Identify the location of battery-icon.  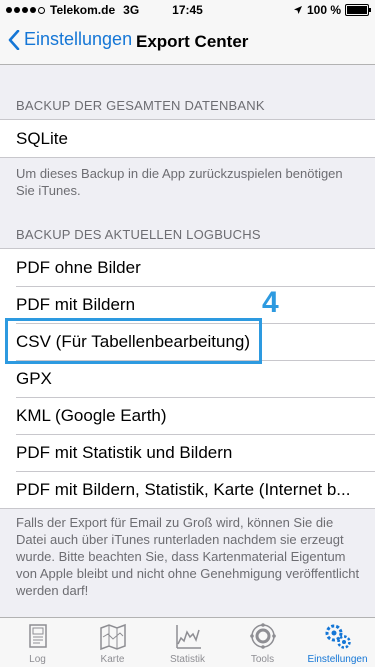
(358, 10).